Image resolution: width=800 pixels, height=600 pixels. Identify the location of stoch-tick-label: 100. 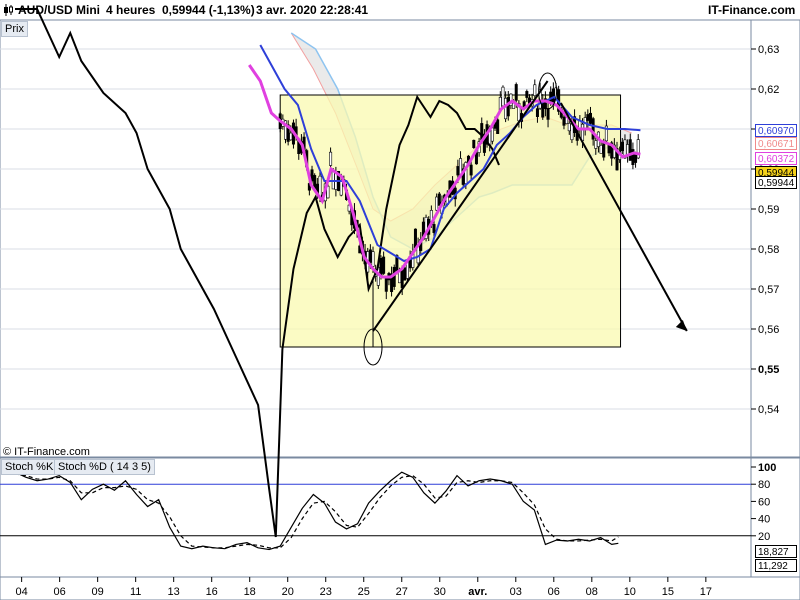
(767, 468).